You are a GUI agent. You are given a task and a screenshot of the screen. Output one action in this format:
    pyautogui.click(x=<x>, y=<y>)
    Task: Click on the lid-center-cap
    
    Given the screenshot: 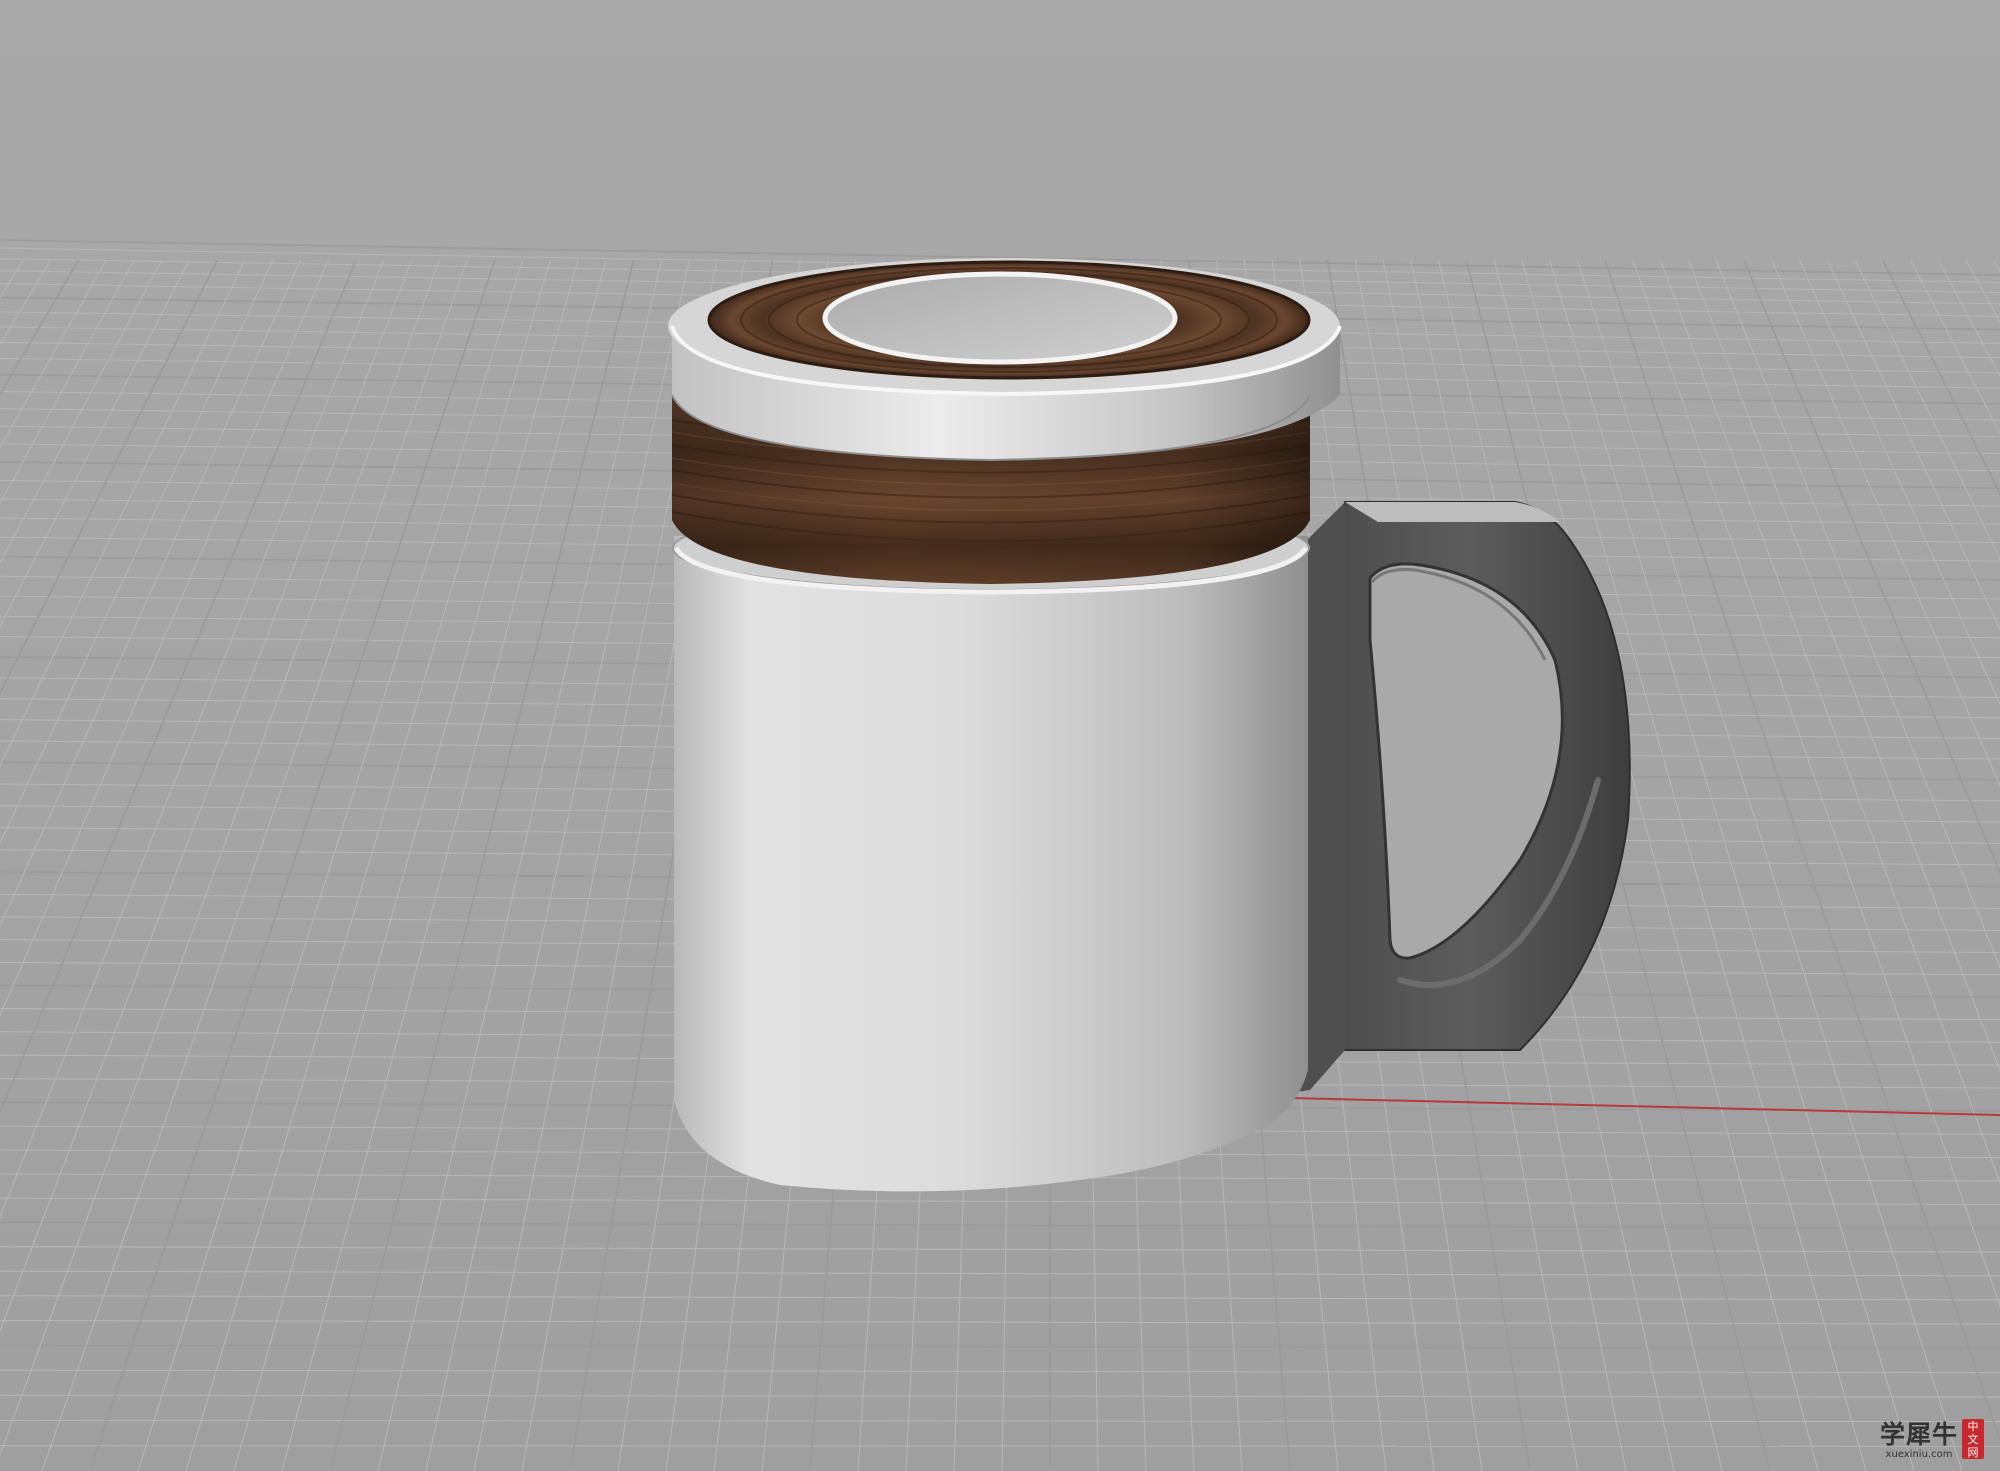 What is the action you would take?
    pyautogui.click(x=1000, y=318)
    